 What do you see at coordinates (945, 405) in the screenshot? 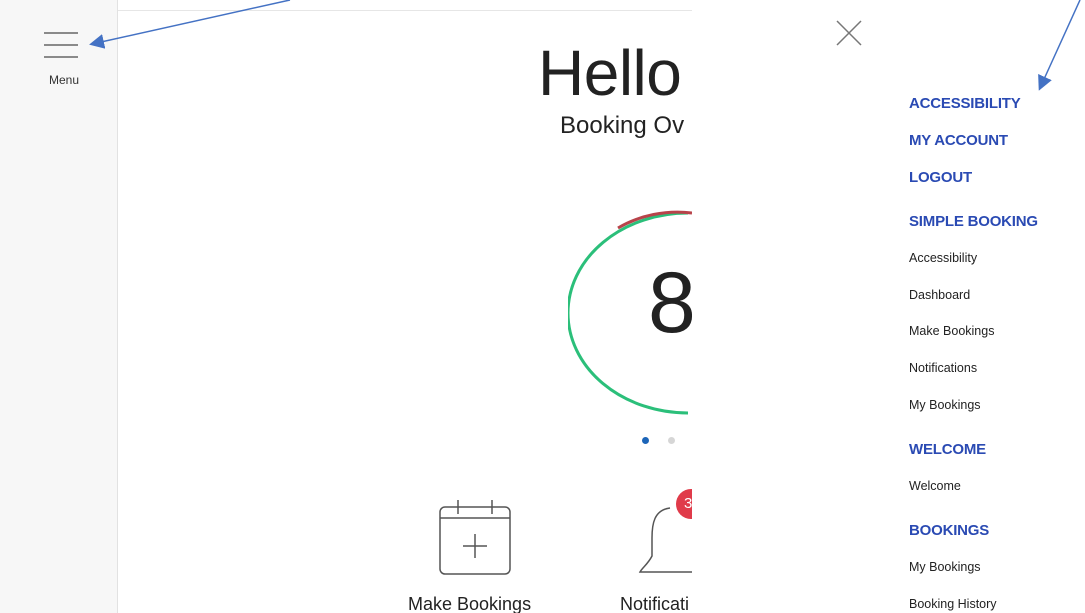
I see `menu-item-my-bookings: My Bookings` at bounding box center [945, 405].